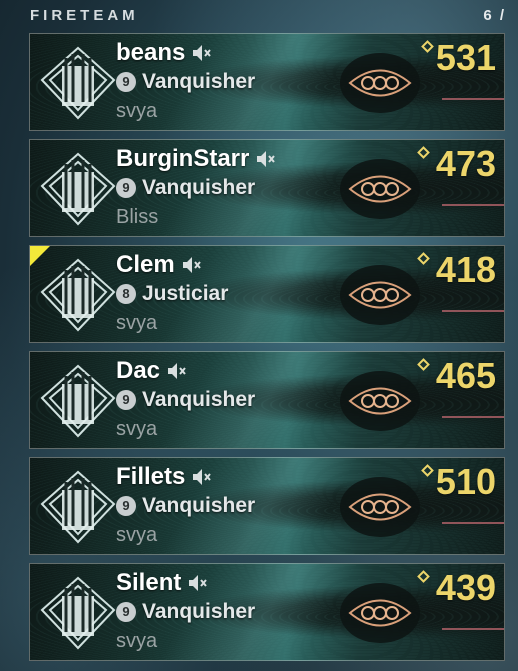 This screenshot has width=518, height=671. What do you see at coordinates (138, 370) in the screenshot?
I see `player-name: Dac` at bounding box center [138, 370].